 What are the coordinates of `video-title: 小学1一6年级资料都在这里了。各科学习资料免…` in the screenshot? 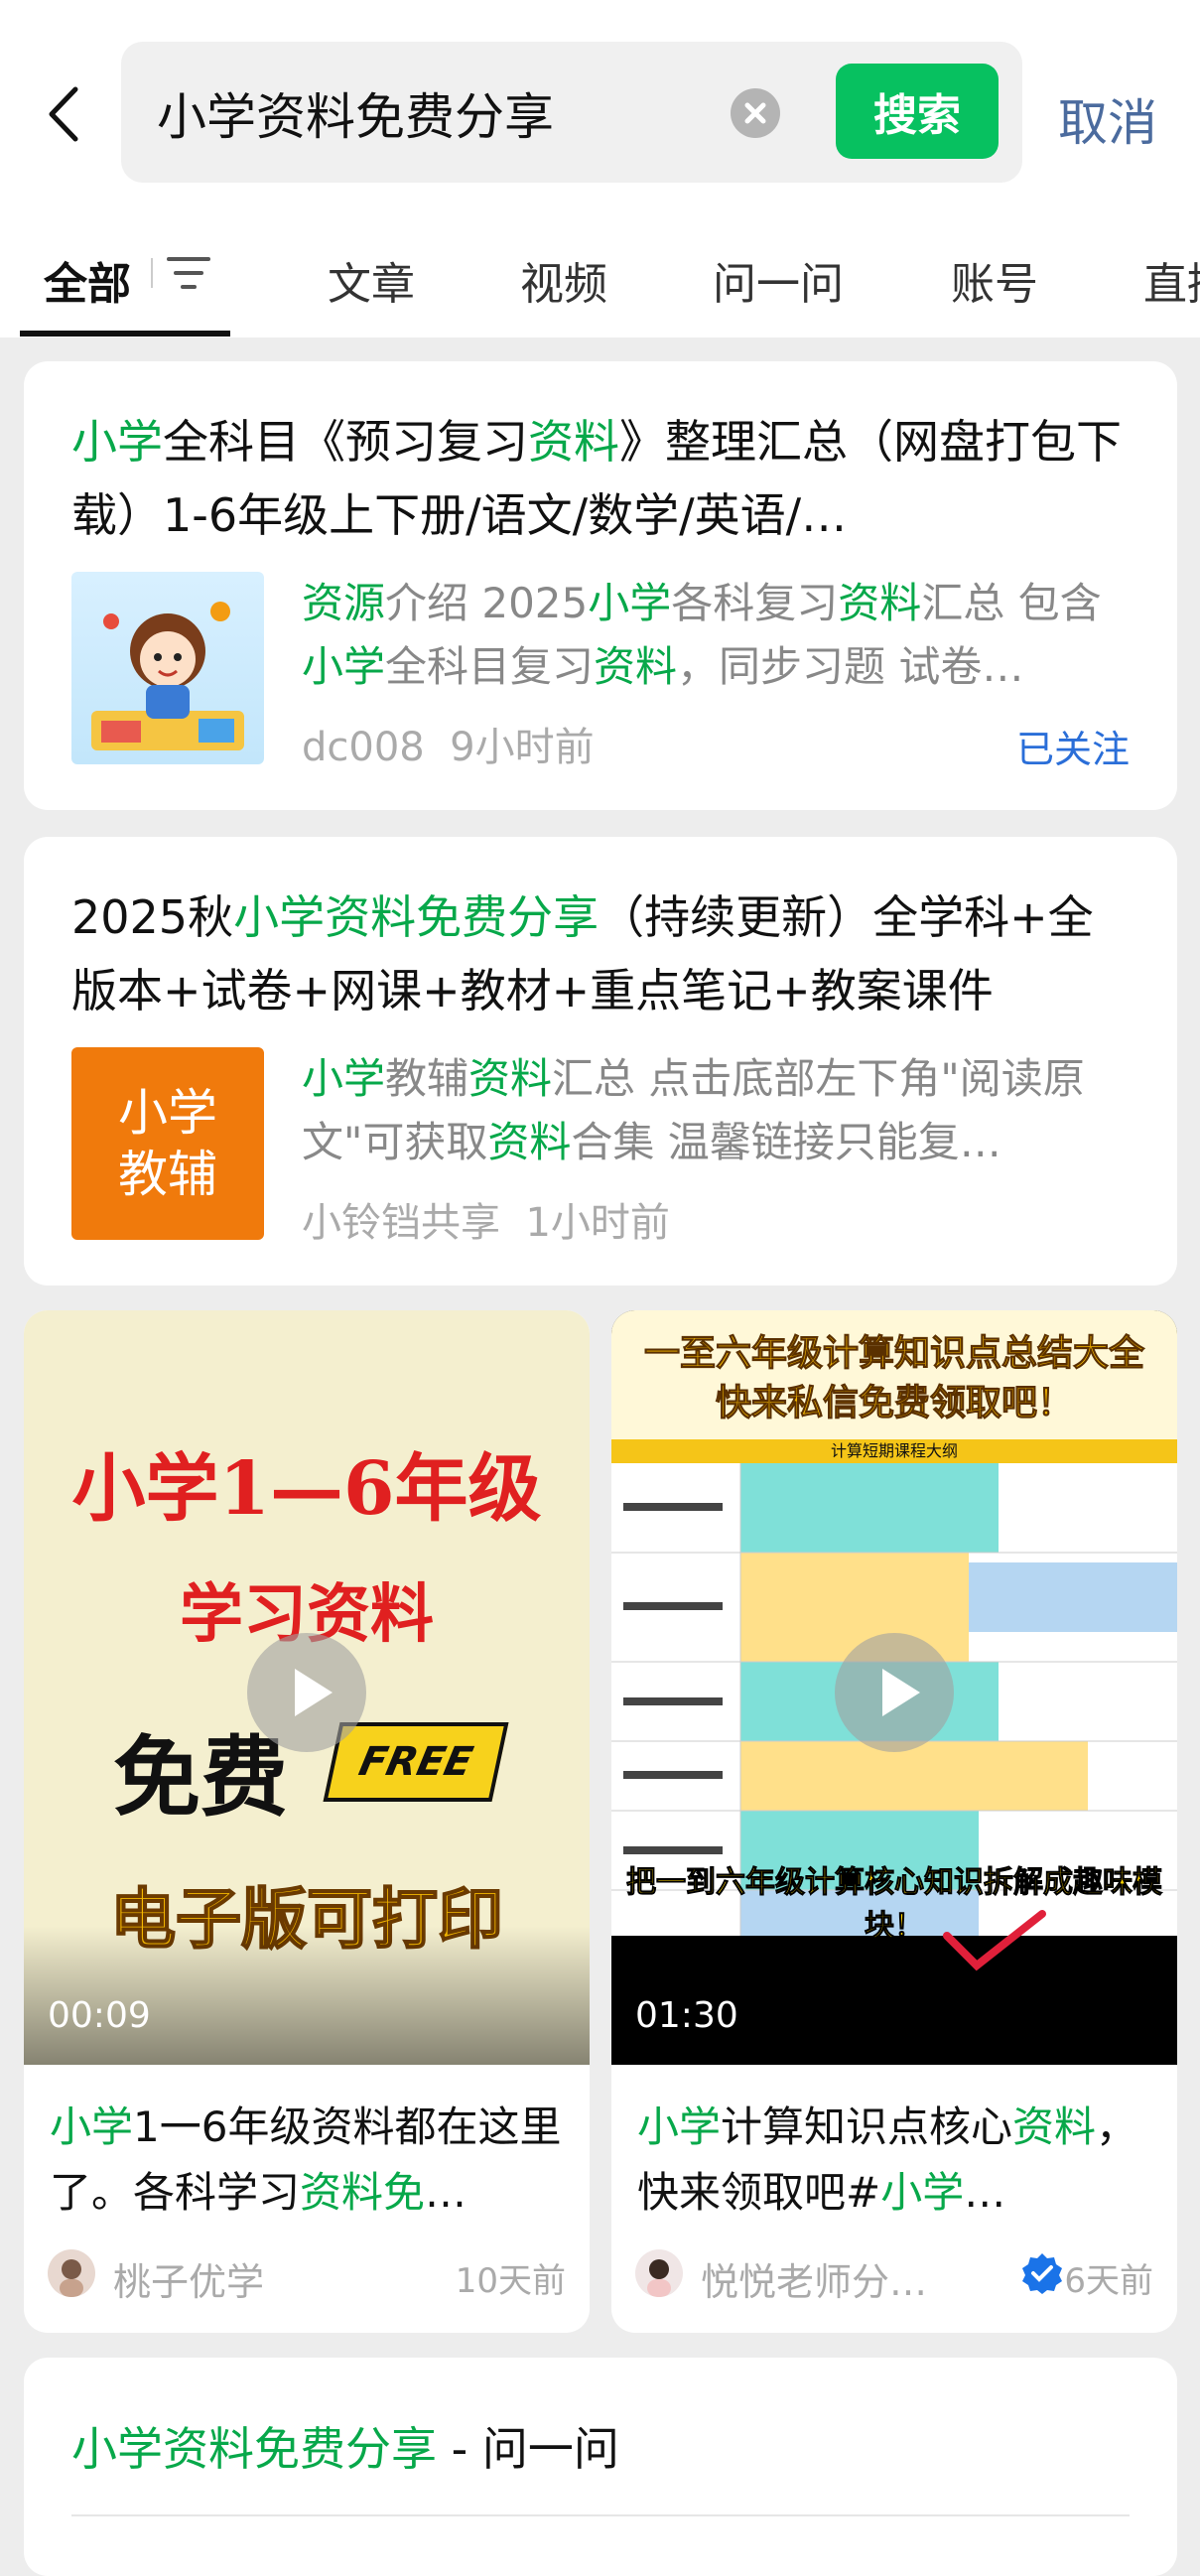 It's located at (308, 2160).